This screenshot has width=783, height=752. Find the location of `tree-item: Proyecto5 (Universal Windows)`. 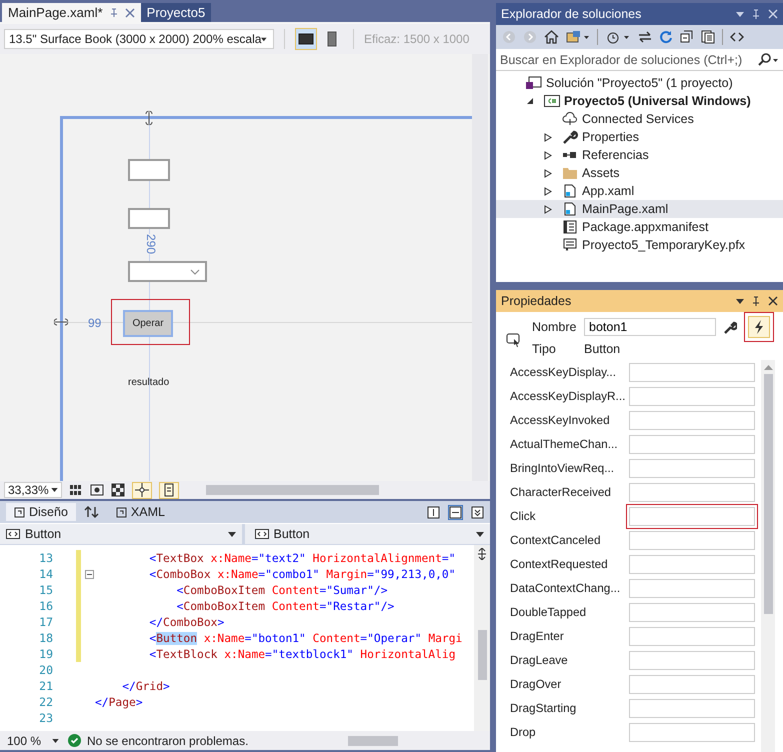

tree-item: Proyecto5 (Universal Windows) is located at coordinates (657, 101).